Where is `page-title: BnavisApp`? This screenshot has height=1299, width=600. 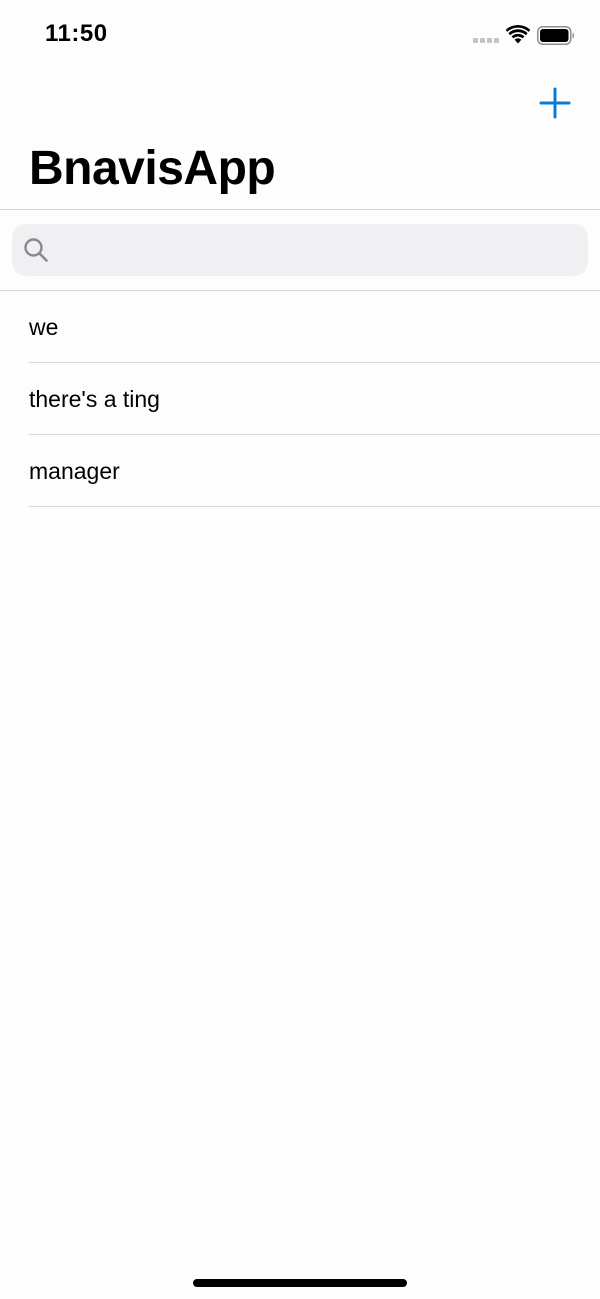
page-title: BnavisApp is located at coordinates (152, 168).